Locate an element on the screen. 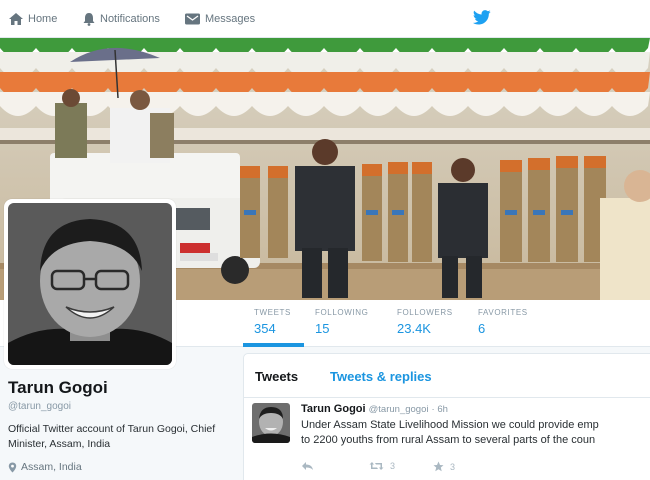 The width and height of the screenshot is (650, 480). profile-handle: @tarun_gogoi is located at coordinates (39, 406).